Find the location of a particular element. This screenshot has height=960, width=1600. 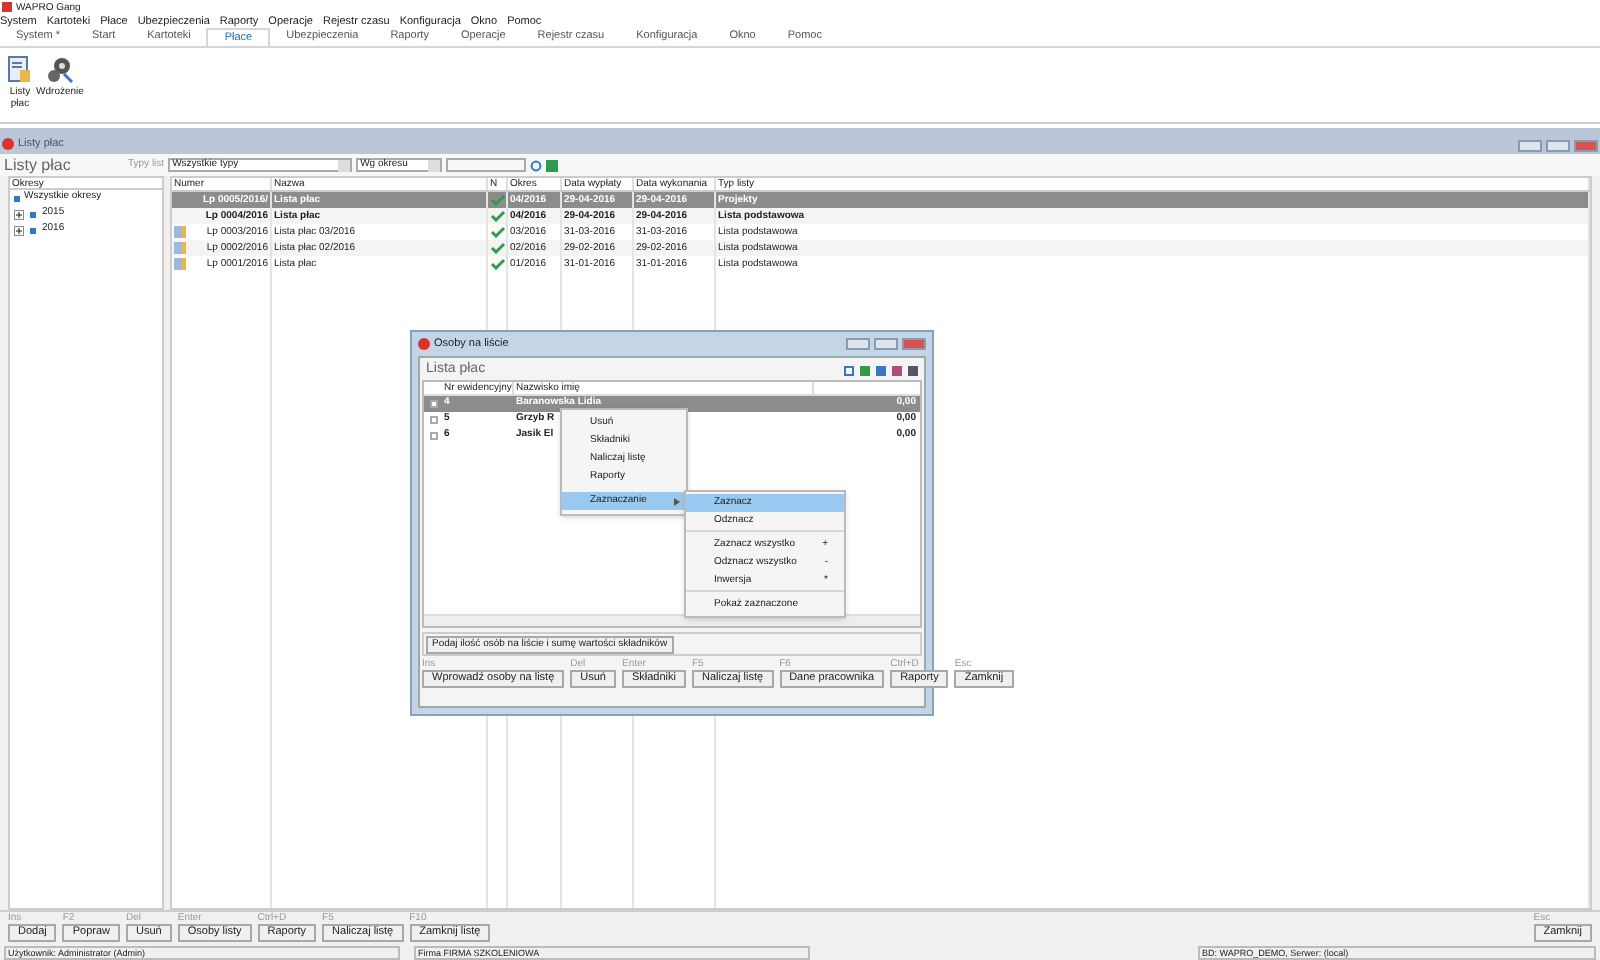

panel-heading: Listy płac is located at coordinates (38, 165).